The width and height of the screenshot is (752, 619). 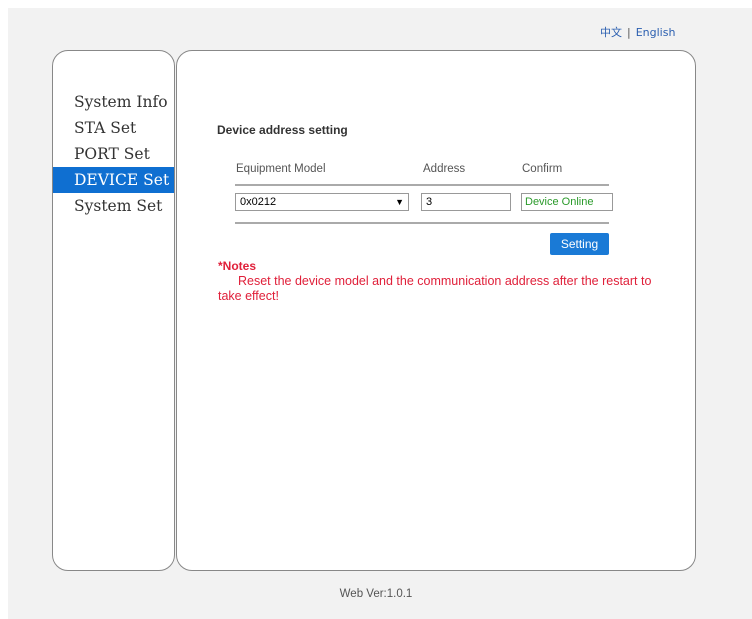 What do you see at coordinates (579, 244) in the screenshot?
I see `setting-button: Setting` at bounding box center [579, 244].